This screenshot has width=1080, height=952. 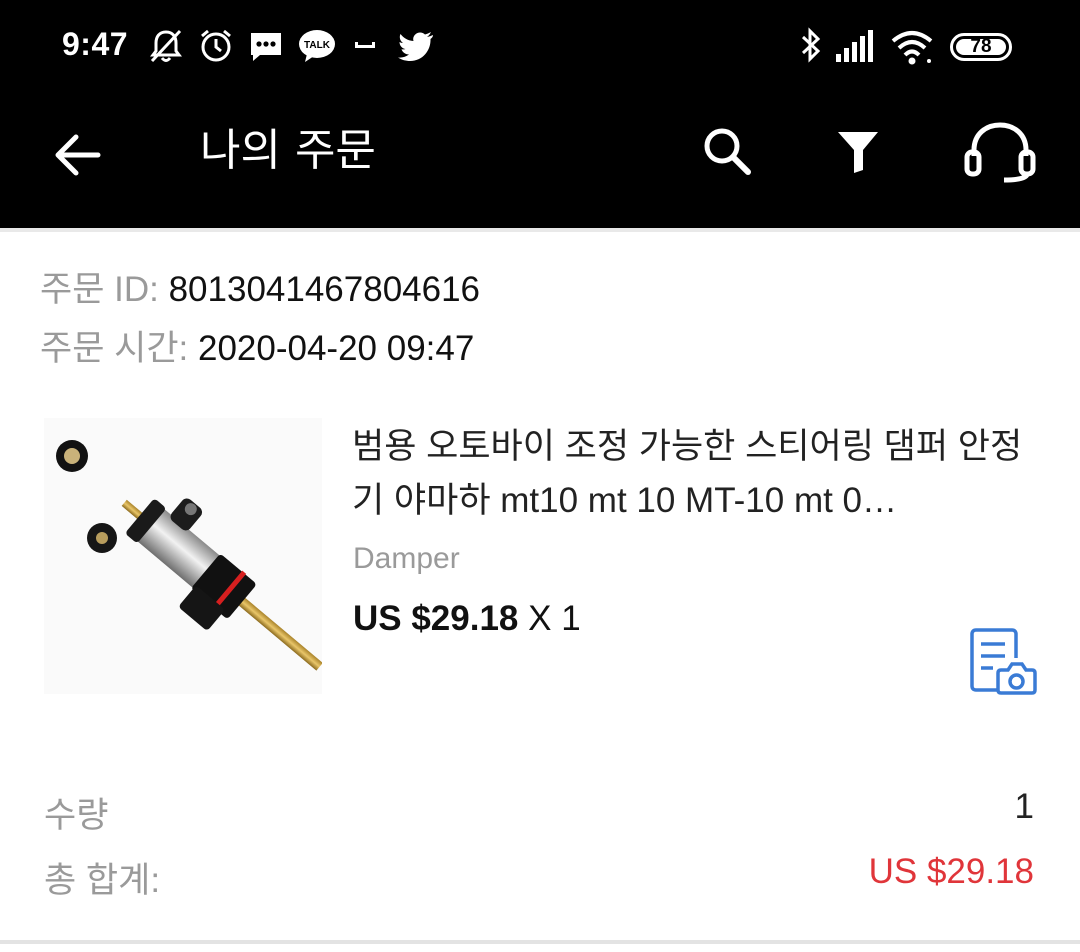 What do you see at coordinates (183, 556) in the screenshot?
I see `product-image` at bounding box center [183, 556].